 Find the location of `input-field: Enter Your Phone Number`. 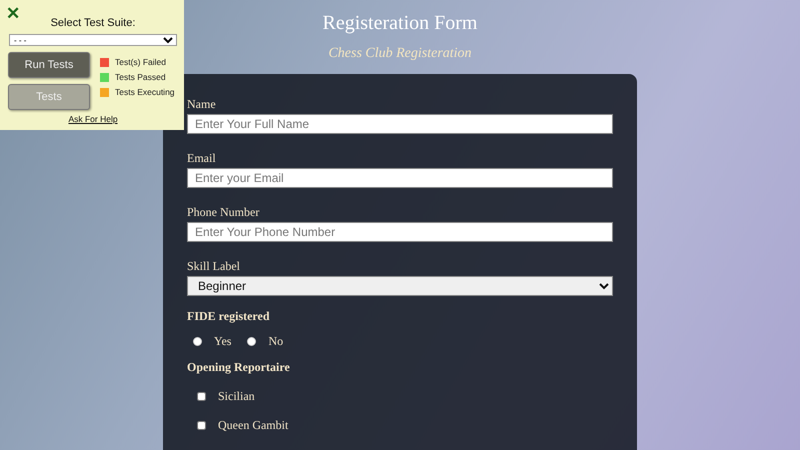

input-field: Enter Your Phone Number is located at coordinates (400, 232).